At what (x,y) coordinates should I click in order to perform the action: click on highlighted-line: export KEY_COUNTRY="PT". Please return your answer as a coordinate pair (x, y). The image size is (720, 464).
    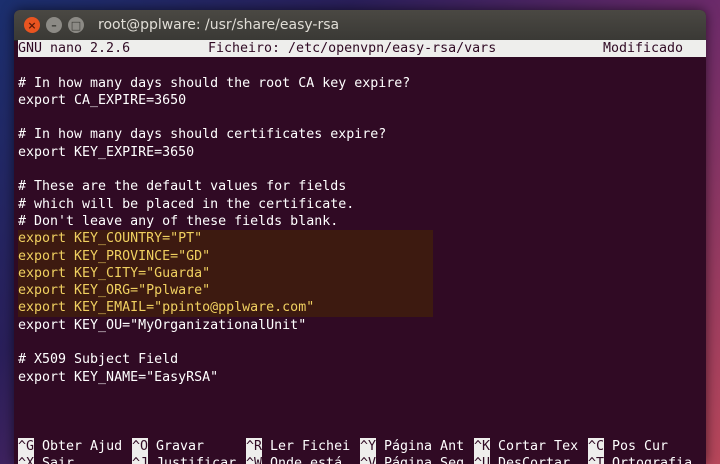
    Looking at the image, I should click on (225, 239).